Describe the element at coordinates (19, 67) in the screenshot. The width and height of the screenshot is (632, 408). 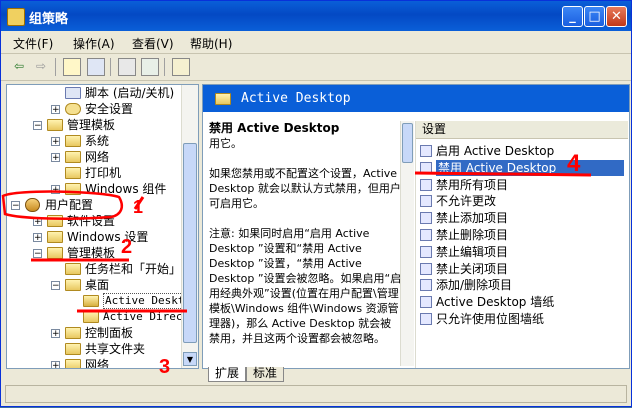
I see `back-icon: ⇦` at that location.